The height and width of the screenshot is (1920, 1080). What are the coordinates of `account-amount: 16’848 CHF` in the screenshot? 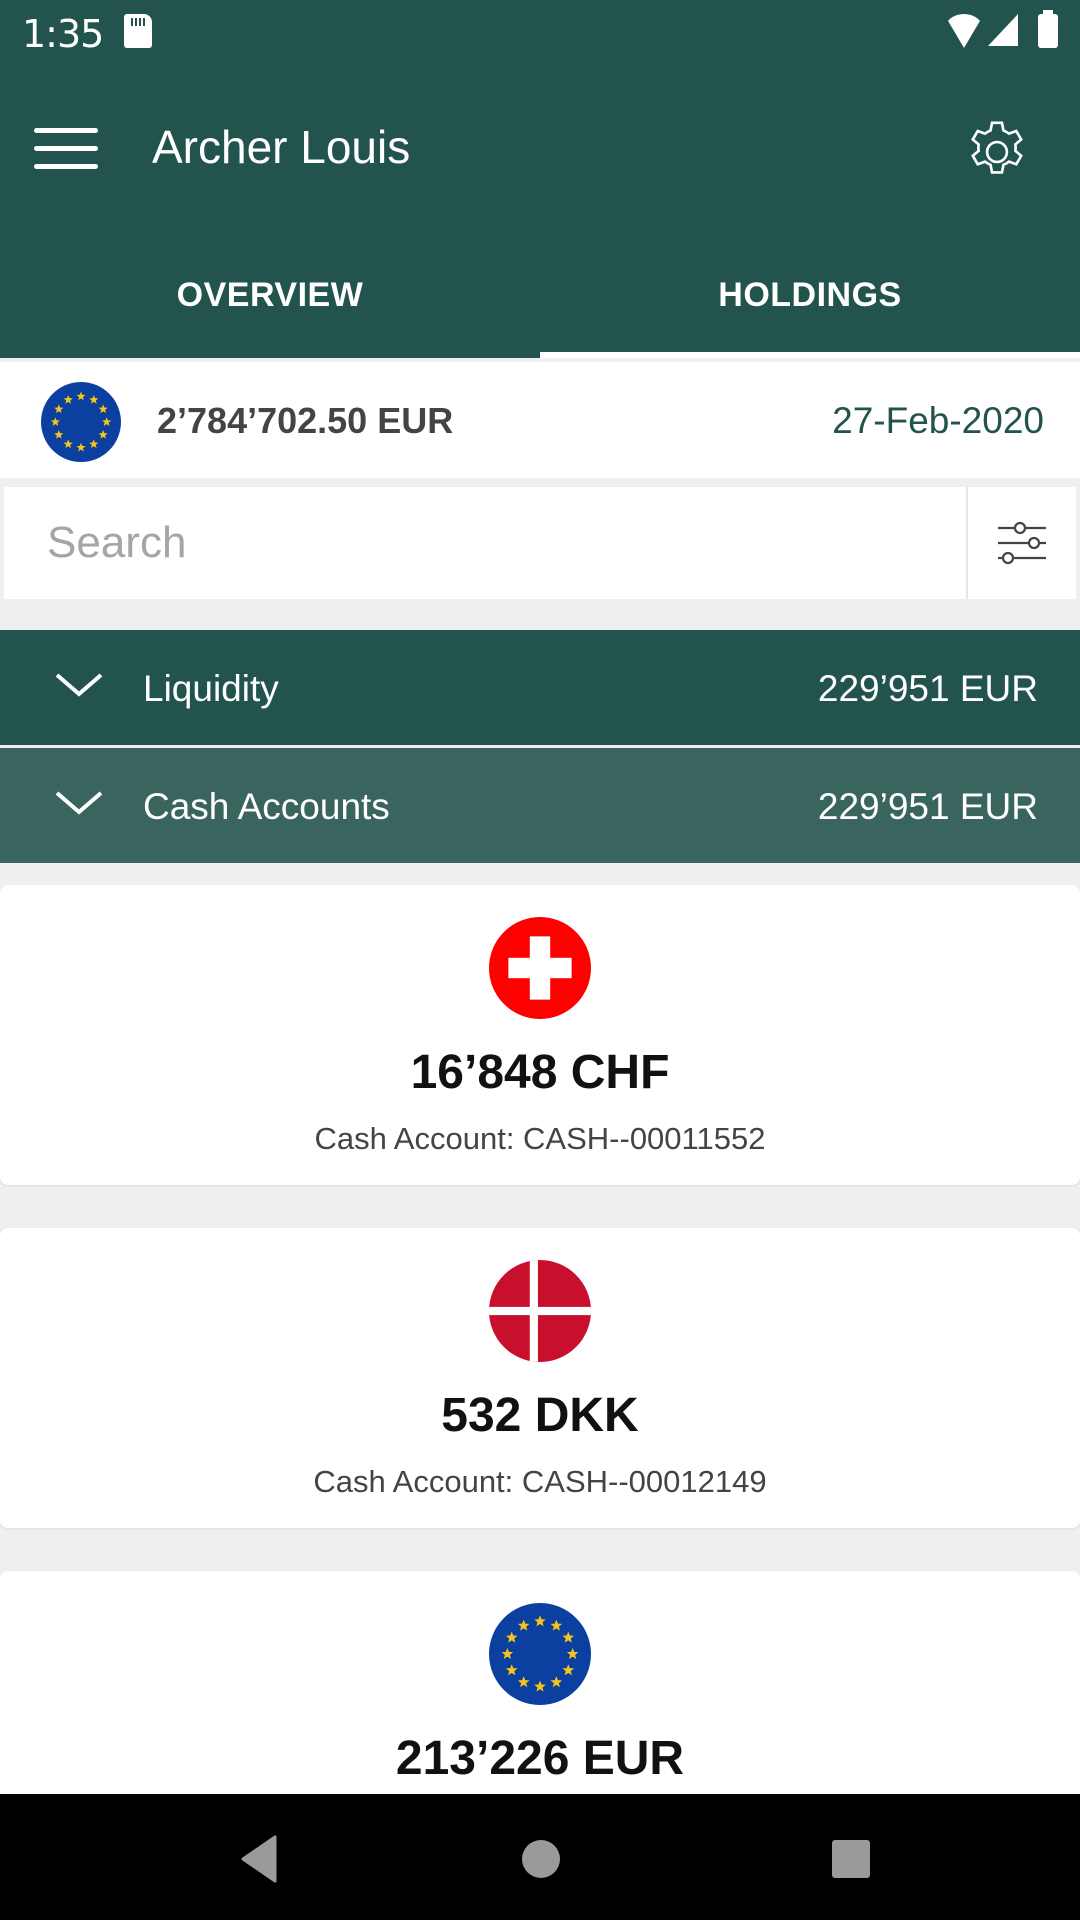 It's located at (540, 1072).